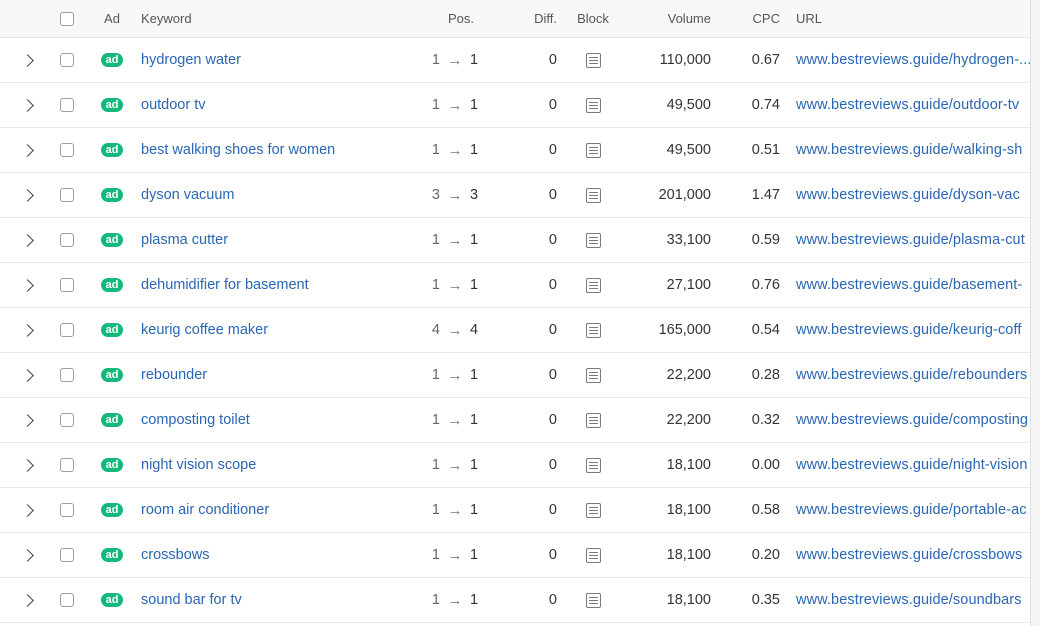 This screenshot has width=1040, height=626. Describe the element at coordinates (474, 420) in the screenshot. I see `position-current: 1` at that location.